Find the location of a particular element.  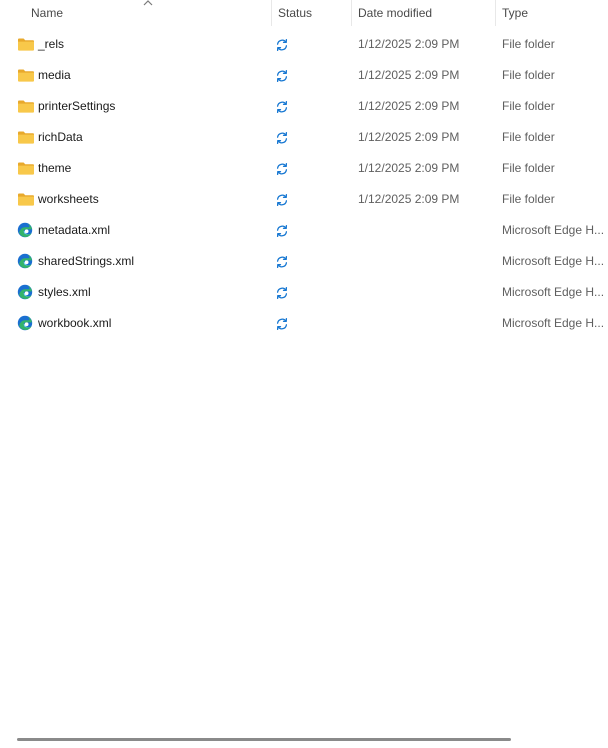

file-name: richData is located at coordinates (60, 137).